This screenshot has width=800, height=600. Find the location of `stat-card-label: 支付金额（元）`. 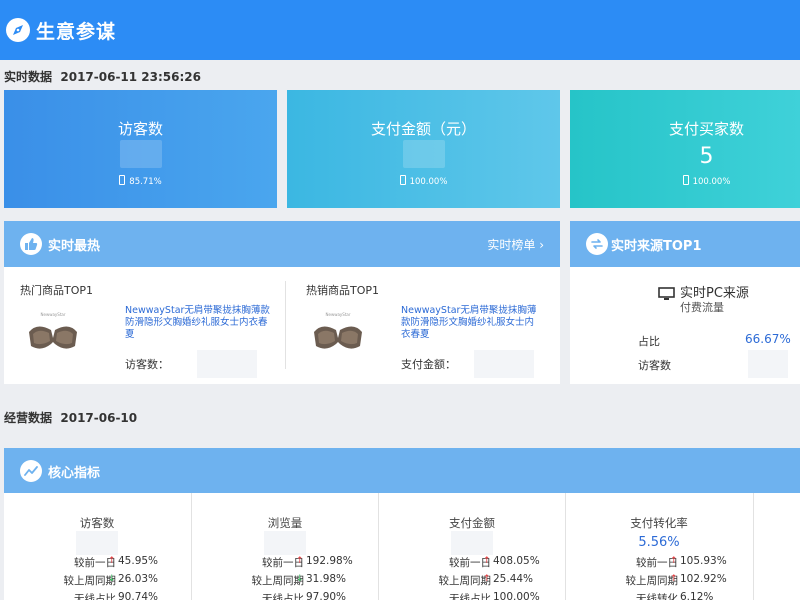

stat-card-label: 支付金额（元） is located at coordinates (423, 129).